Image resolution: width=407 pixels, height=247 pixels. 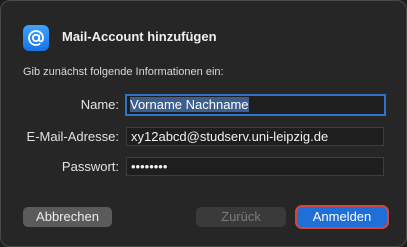 What do you see at coordinates (255, 166) in the screenshot?
I see `password-field: ••••••••` at bounding box center [255, 166].